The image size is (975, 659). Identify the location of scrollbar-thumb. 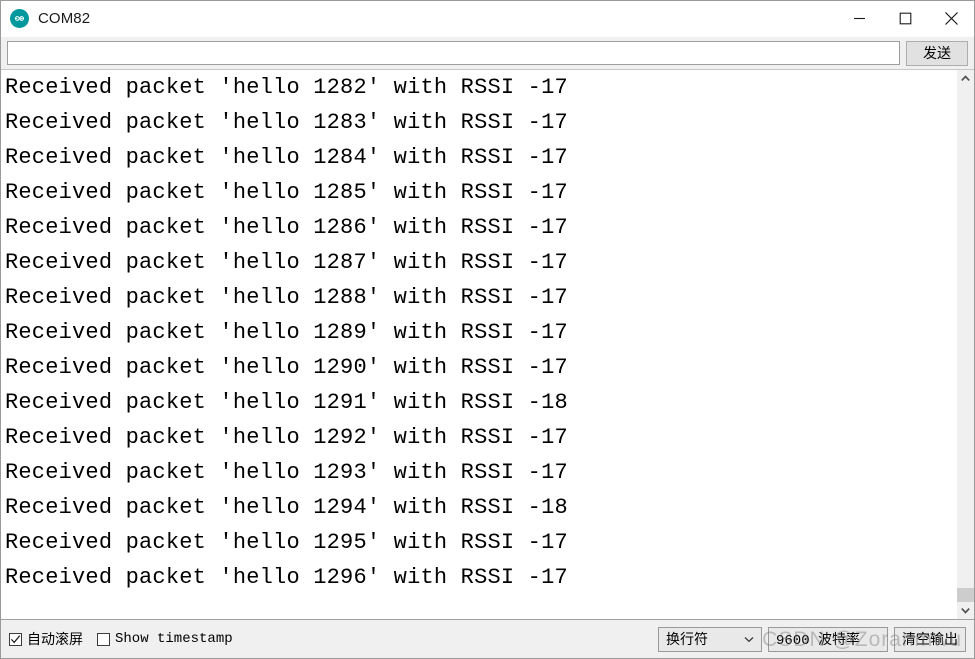
(965, 595).